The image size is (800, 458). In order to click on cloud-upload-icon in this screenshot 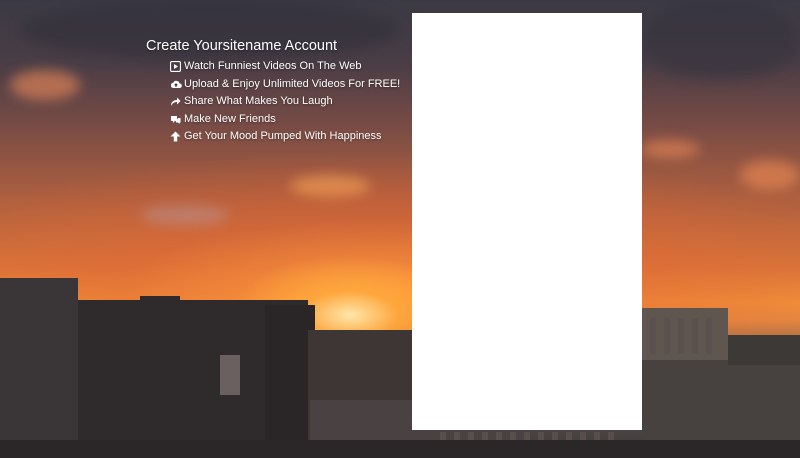, I will do `click(176, 84)`.